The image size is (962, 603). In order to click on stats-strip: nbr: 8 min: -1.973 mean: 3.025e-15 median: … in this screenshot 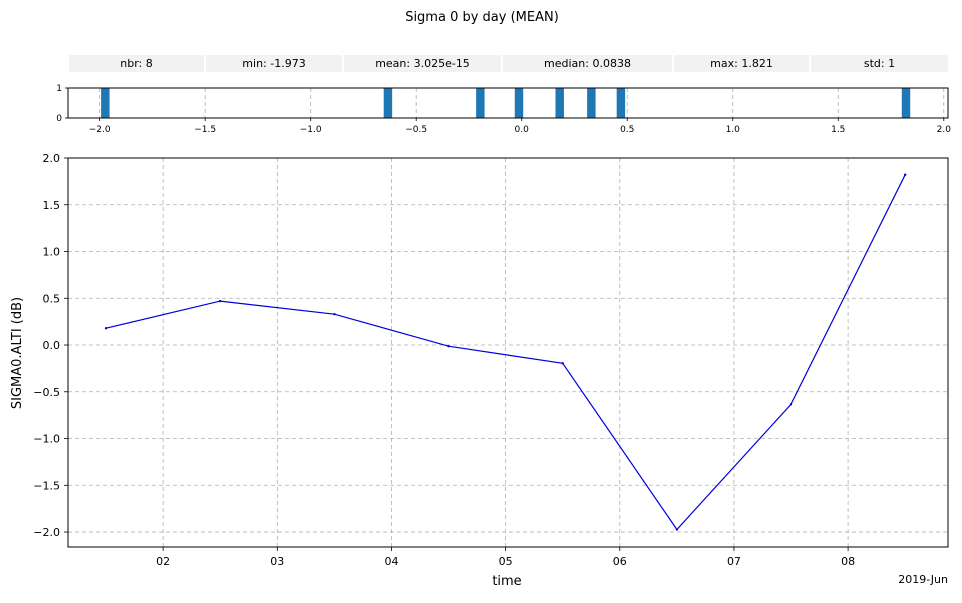, I will do `click(508, 63)`.